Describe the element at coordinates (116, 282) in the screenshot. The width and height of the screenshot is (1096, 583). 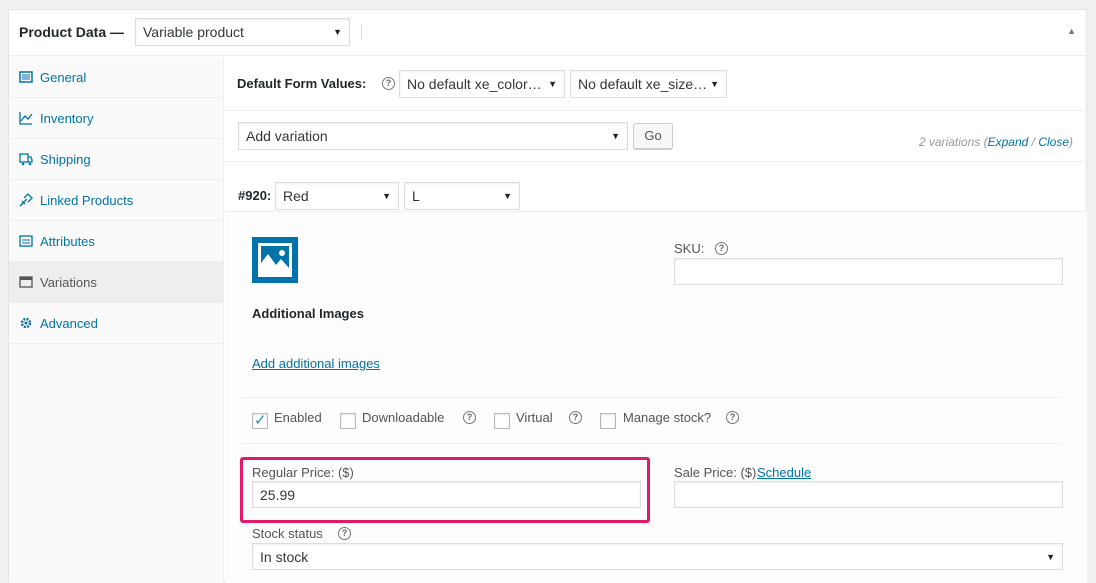
I see `tab-variations: Variations` at that location.